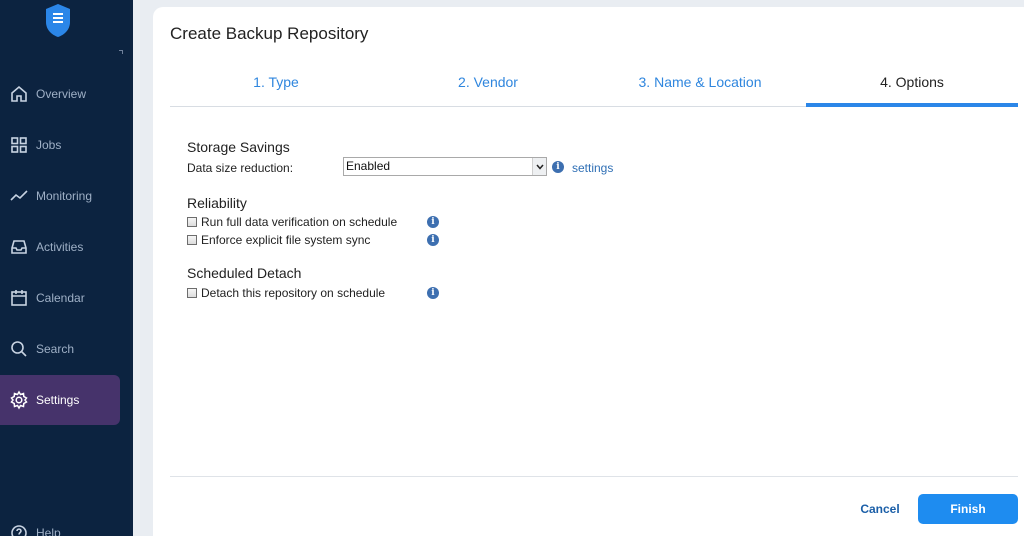 This screenshot has width=1024, height=536. Describe the element at coordinates (238, 147) in the screenshot. I see `storage-savings-title: Storage Savings` at that location.